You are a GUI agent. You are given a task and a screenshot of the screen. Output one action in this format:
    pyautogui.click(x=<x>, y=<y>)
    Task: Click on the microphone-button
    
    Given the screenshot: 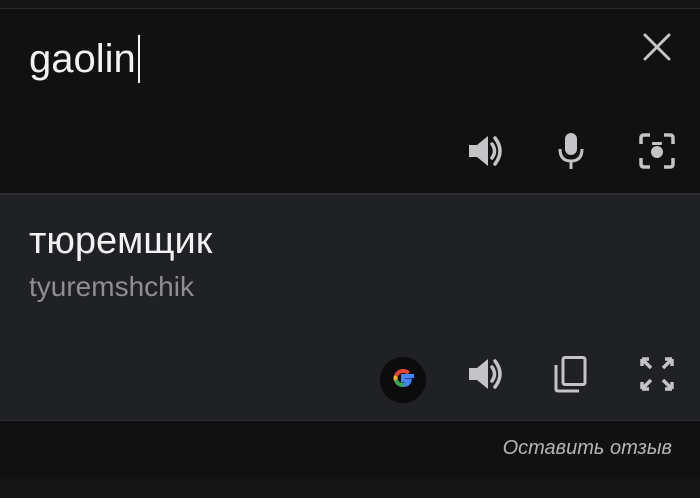 What is the action you would take?
    pyautogui.click(x=571, y=153)
    